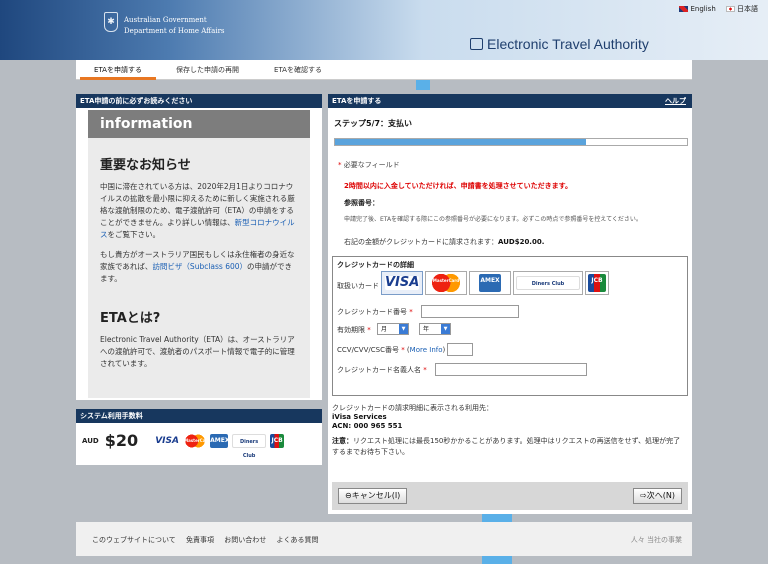  I want to click on card-number-label: クレジットカード番号 *, so click(375, 312).